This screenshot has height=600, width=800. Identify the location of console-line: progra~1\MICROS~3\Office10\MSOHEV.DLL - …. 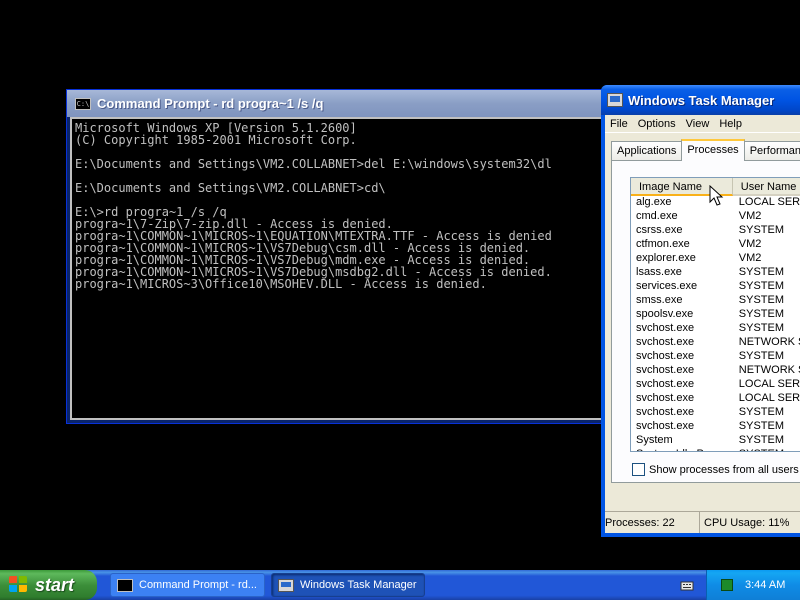
(281, 284).